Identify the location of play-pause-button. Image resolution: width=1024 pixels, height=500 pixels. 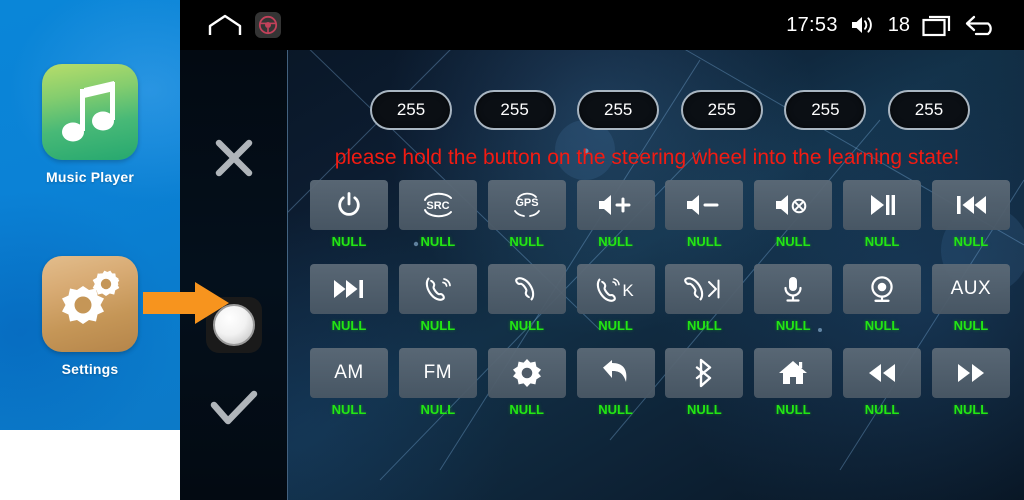
(882, 205).